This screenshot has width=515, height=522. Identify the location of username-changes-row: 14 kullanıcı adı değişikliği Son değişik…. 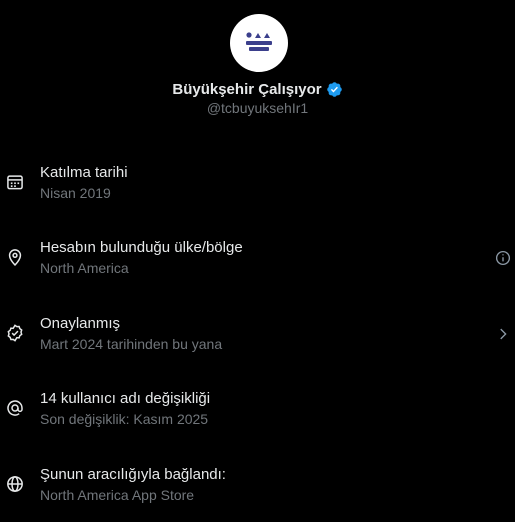
(257, 418).